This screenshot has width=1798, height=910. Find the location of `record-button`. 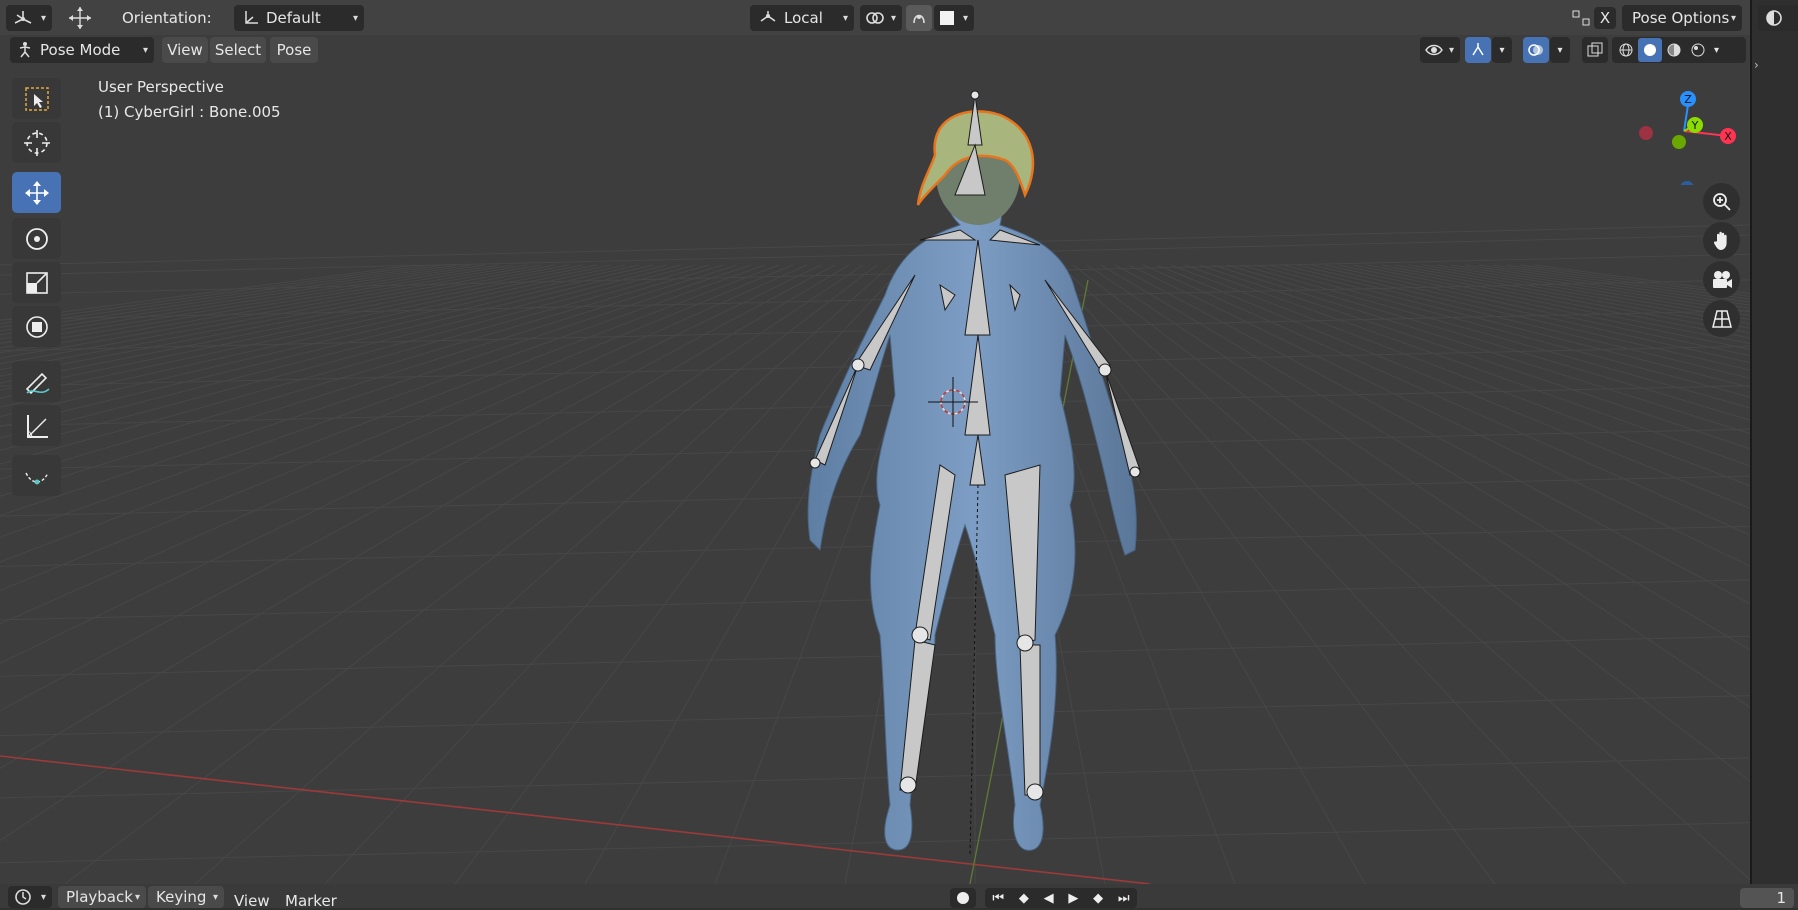

record-button is located at coordinates (963, 898).